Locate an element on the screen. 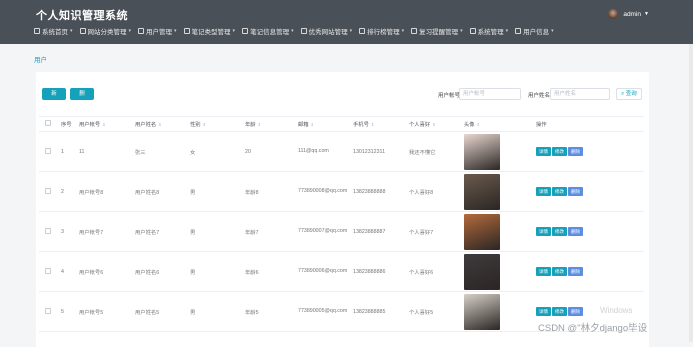 Image resolution: width=693 pixels, height=347 pixels. nav-item-7: 复习提醒管理 ▾ is located at coordinates (437, 31).